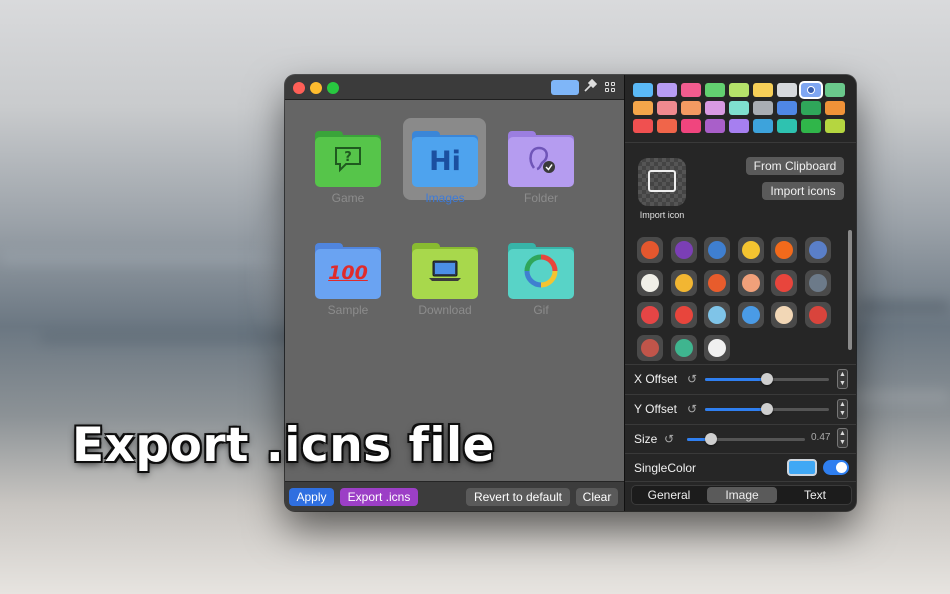  What do you see at coordinates (518, 497) in the screenshot?
I see `revert-to-default-button: Revert to default` at bounding box center [518, 497].